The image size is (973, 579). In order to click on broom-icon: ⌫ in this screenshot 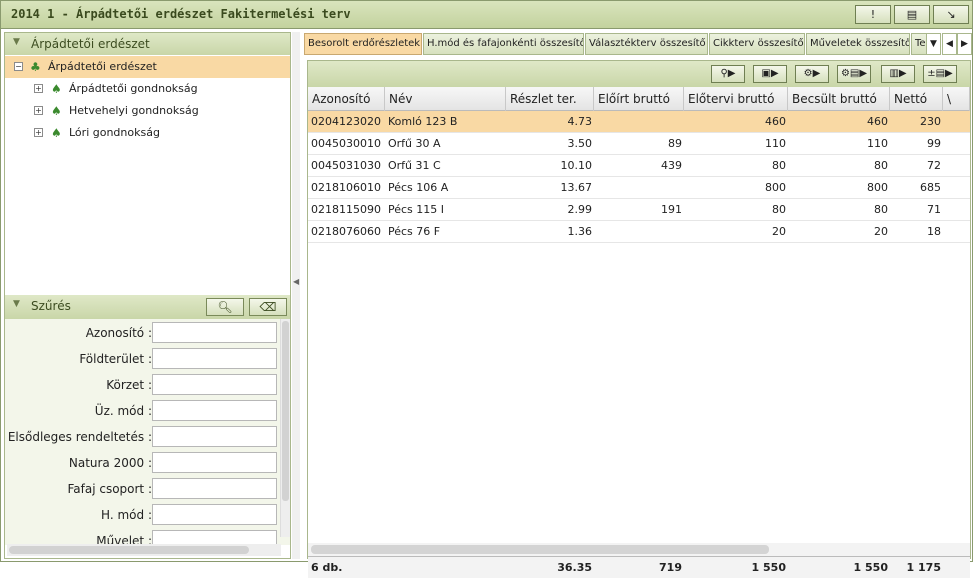, I will do `click(268, 307)`.